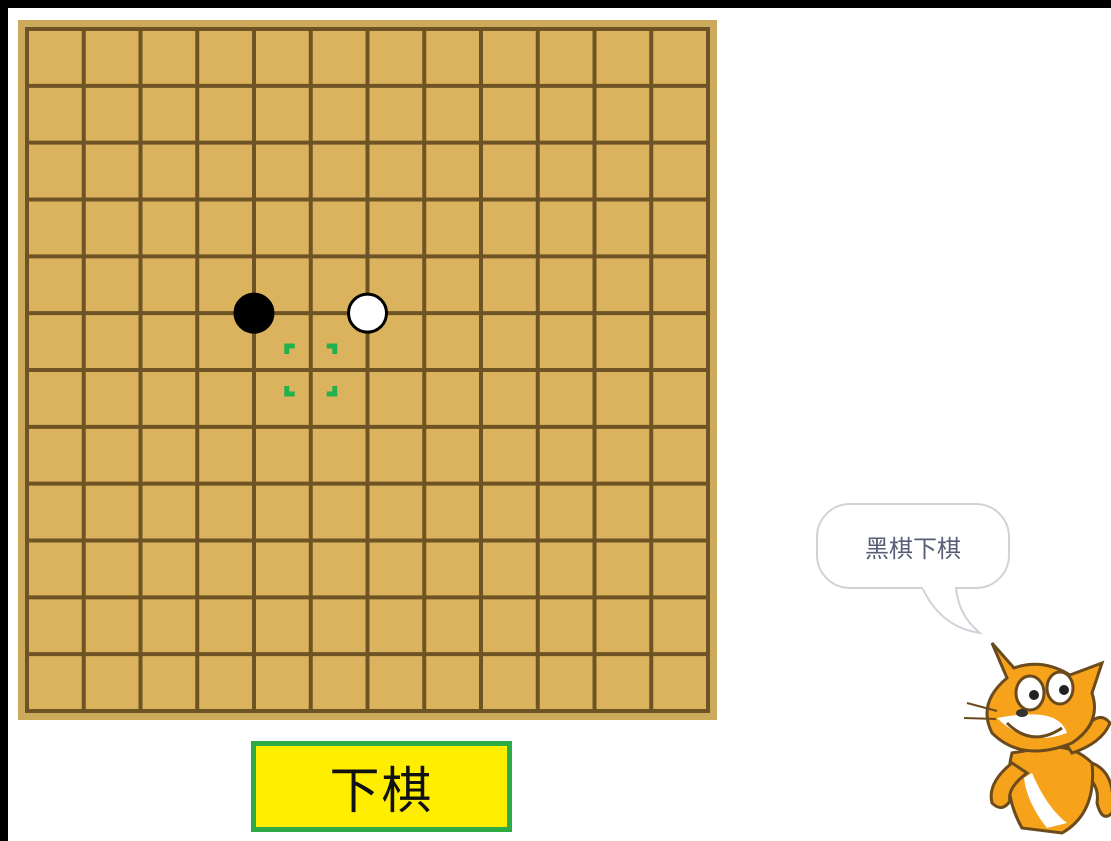 This screenshot has width=1111, height=841. I want to click on scratch-cat-icon, so click(1031, 732).